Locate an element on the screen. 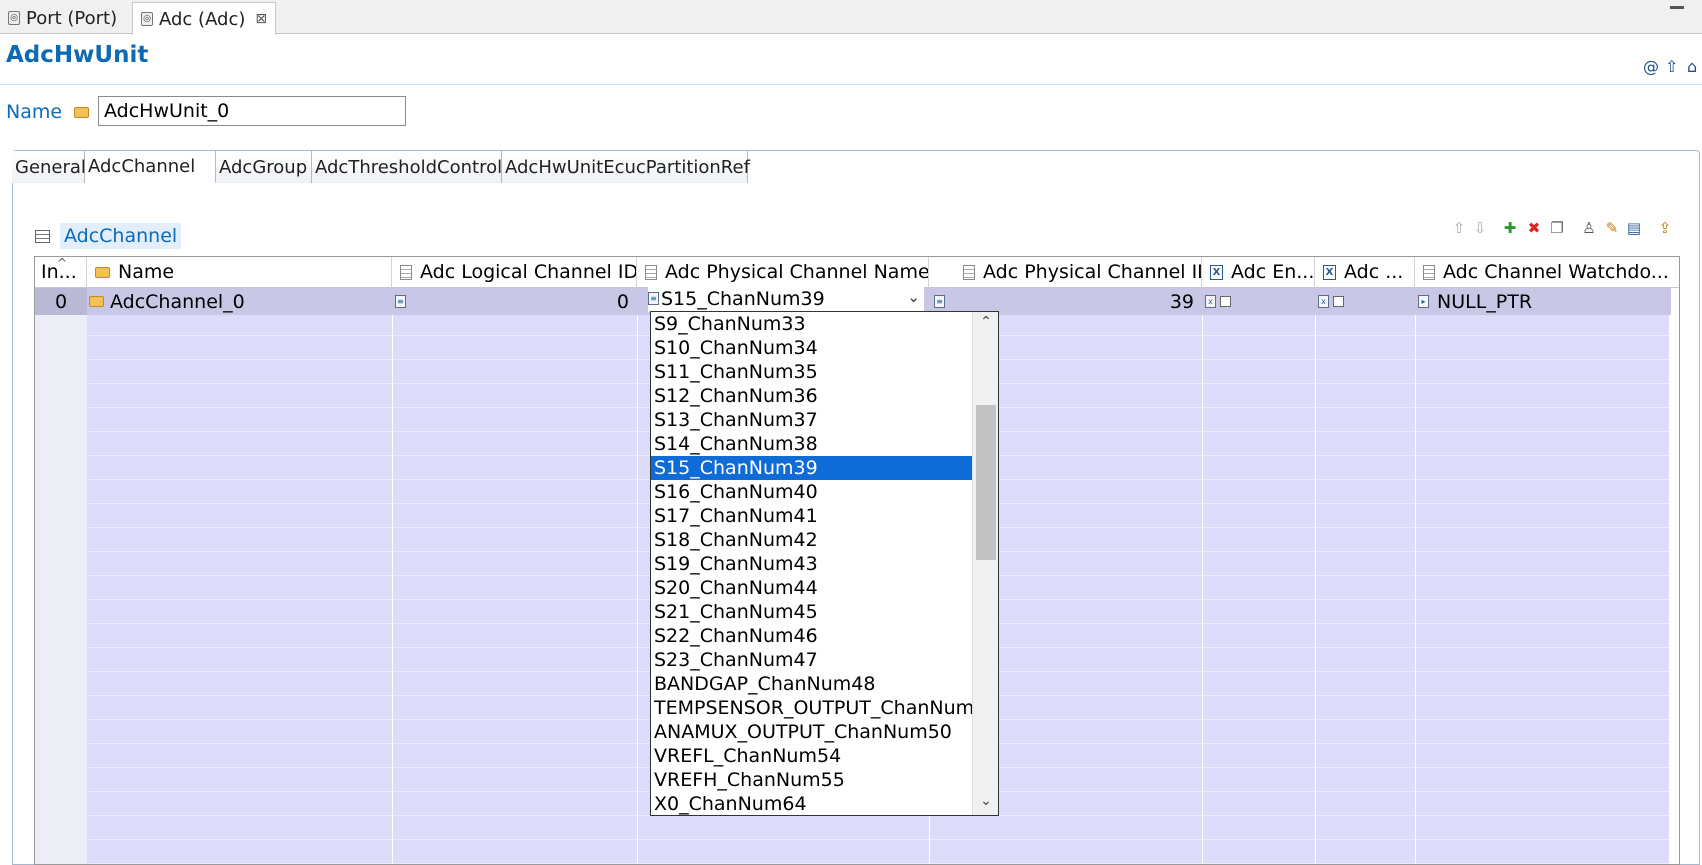  dropdown-option: VREFH_ChanNum55 is located at coordinates (812, 780).